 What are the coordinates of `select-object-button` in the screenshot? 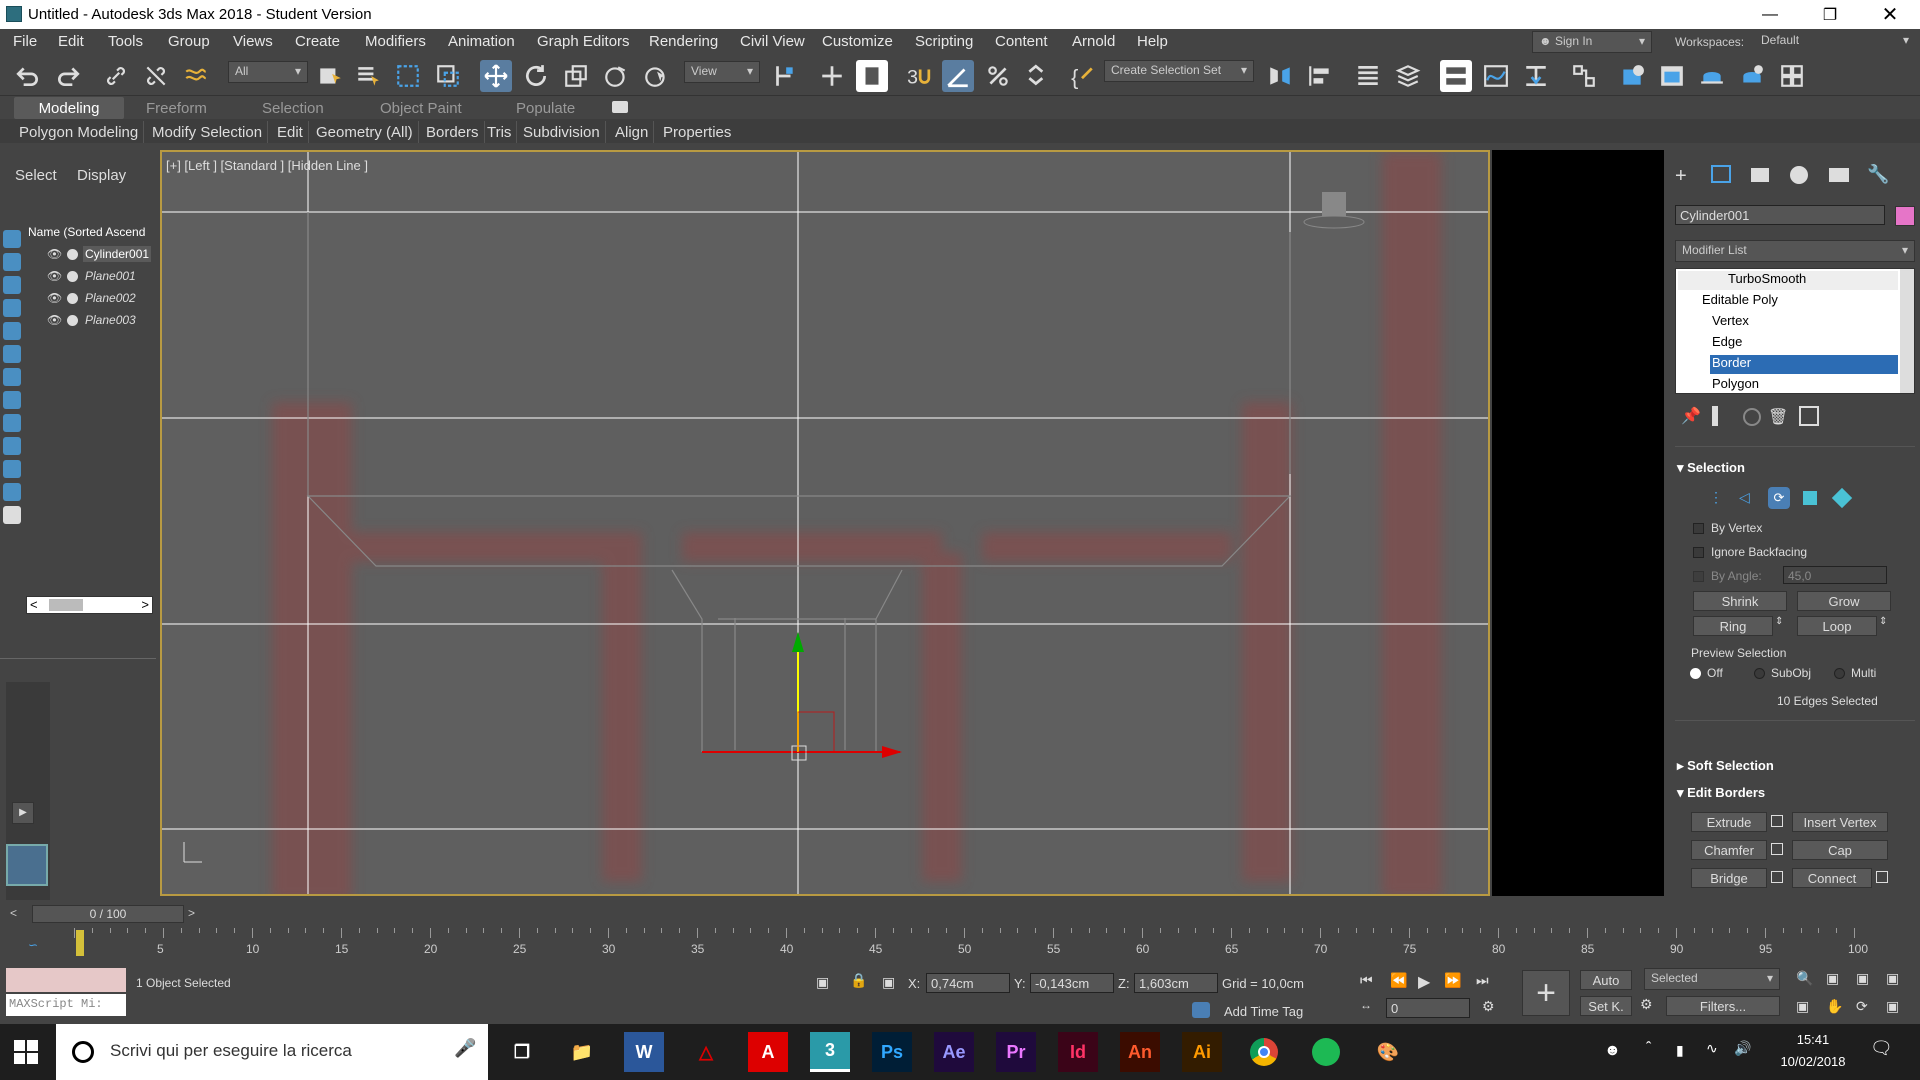 It's located at (330, 76).